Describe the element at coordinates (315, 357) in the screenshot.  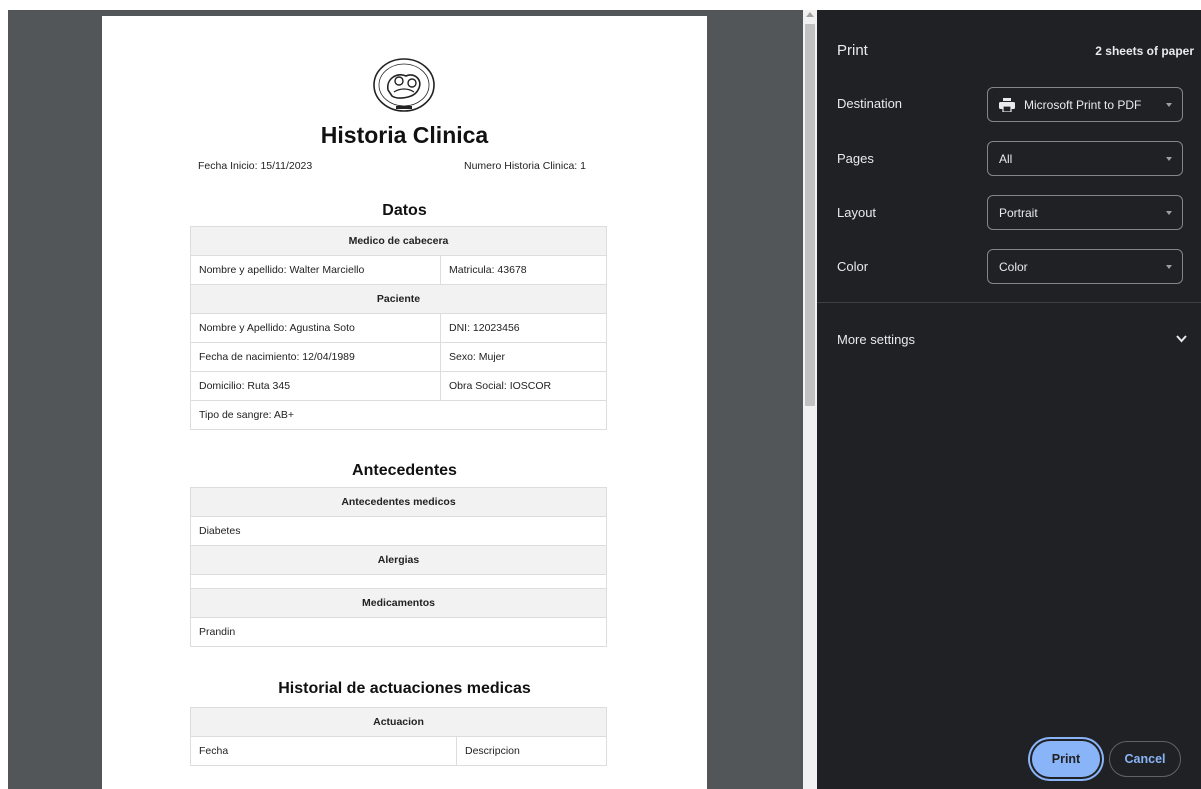
I see `paciente-nacimiento: Fecha de nacimiento: 12/04/1989` at that location.